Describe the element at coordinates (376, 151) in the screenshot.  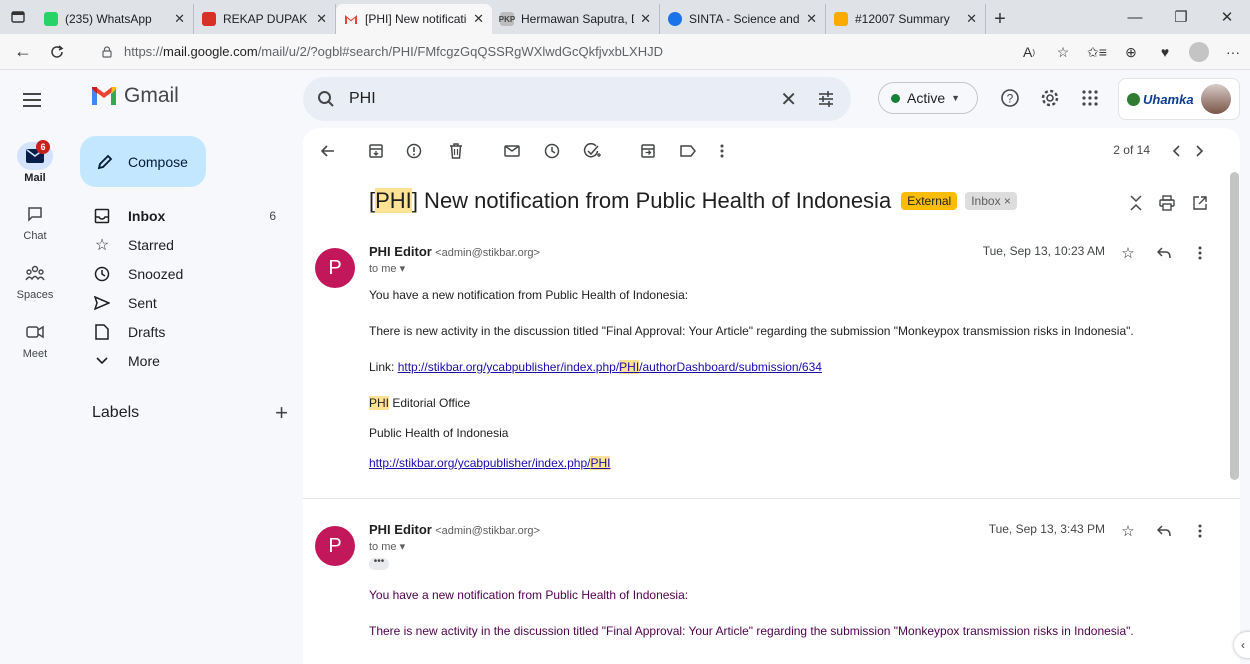
I see `archive-icon` at that location.